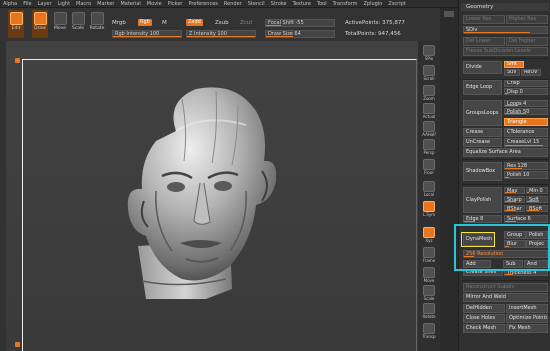 The image size is (550, 351). I want to click on menu-alpha: Alpha, so click(10, 4).